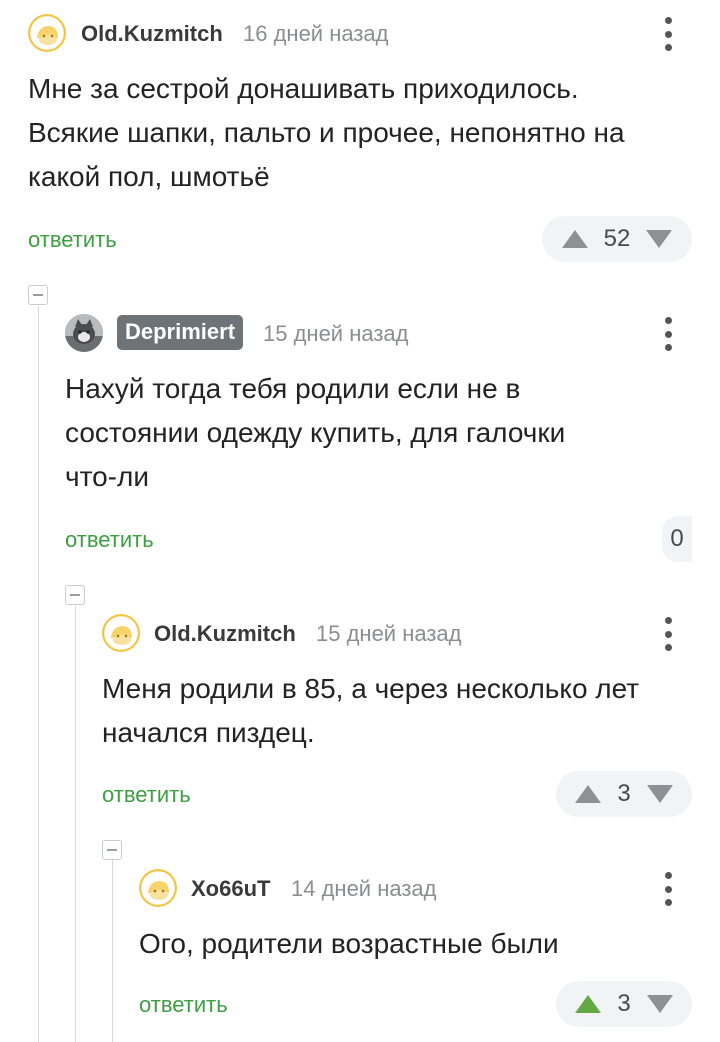  I want to click on comment-text-line: Ого, родители возрастные были, so click(349, 943).